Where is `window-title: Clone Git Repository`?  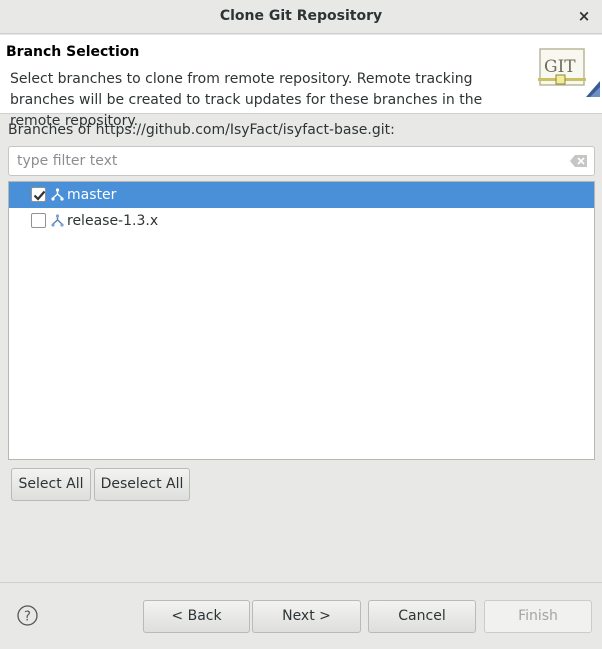 window-title: Clone Git Repository is located at coordinates (301, 16).